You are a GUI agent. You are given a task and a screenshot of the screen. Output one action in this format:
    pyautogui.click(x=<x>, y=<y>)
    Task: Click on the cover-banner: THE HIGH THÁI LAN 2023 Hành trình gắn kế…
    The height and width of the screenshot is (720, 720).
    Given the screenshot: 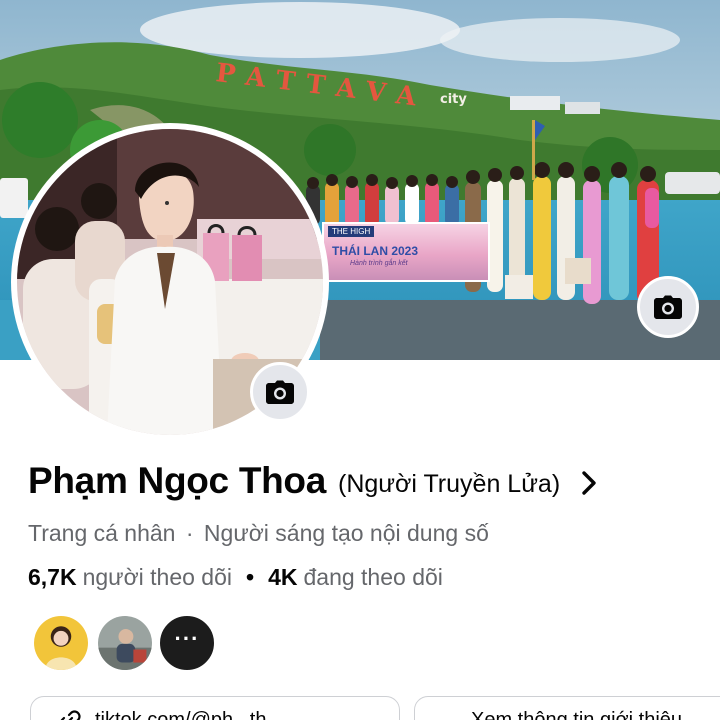 What is the action you would take?
    pyautogui.click(x=406, y=252)
    